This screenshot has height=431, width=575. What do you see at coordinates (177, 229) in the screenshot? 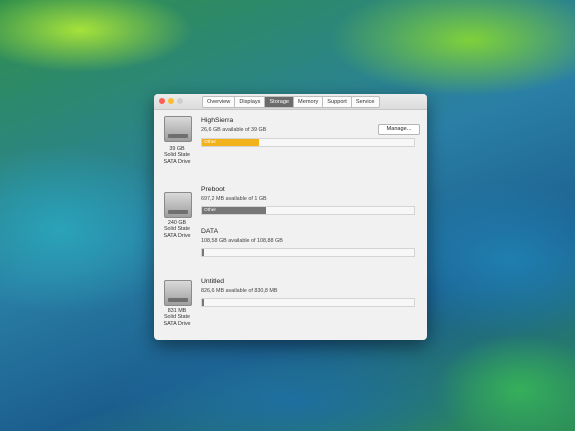
I see `drive-info: 240 GB Solid State SATA Drive` at bounding box center [177, 229].